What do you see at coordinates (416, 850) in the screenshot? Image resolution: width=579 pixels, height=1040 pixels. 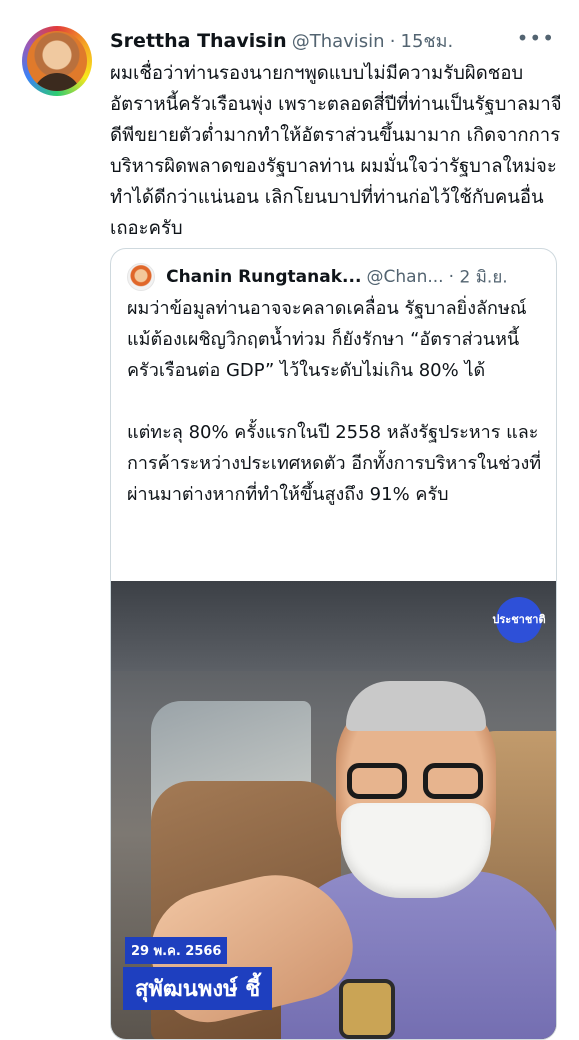 I see `face-mask` at bounding box center [416, 850].